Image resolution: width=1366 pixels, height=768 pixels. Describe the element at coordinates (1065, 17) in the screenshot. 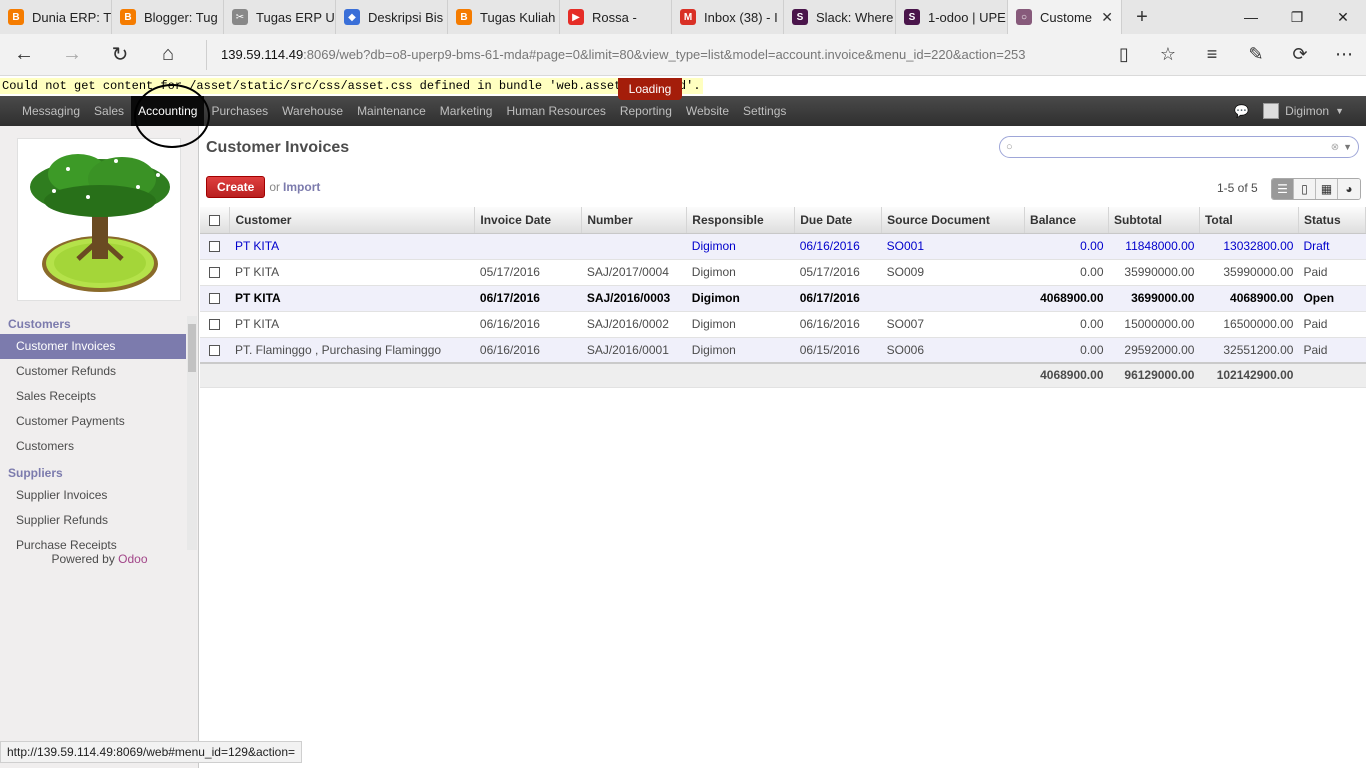

I see `browser-tab: ○ Custome ✕` at that location.